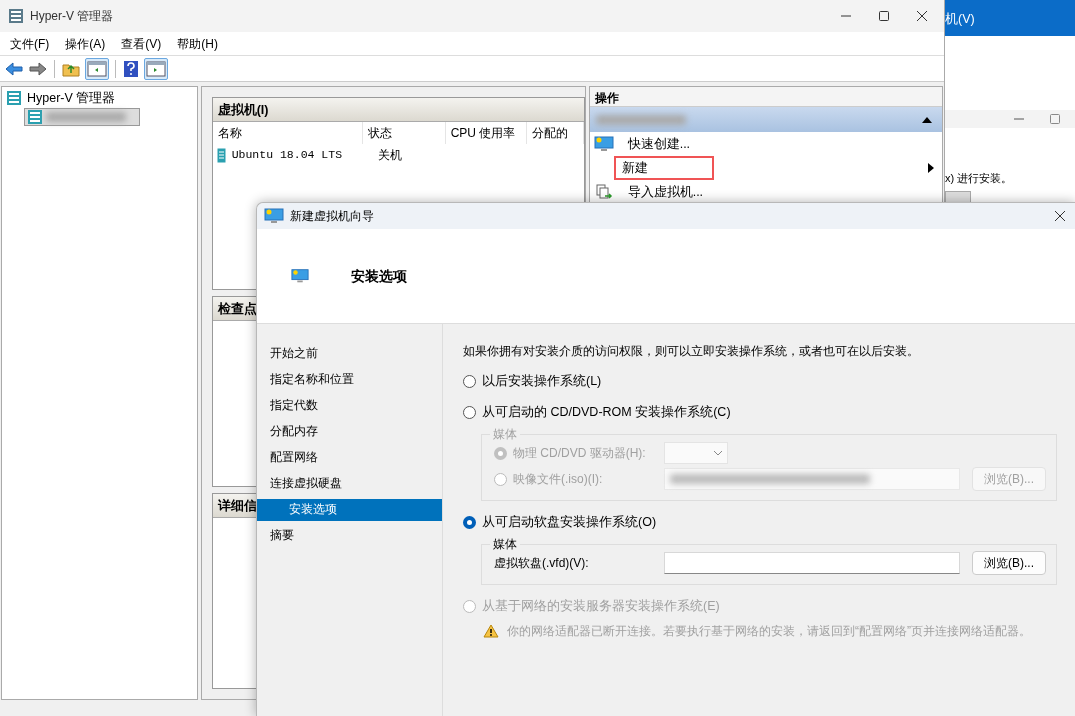  What do you see at coordinates (398, 110) in the screenshot?
I see `panel-title: 虚拟机(I)` at bounding box center [398, 110].